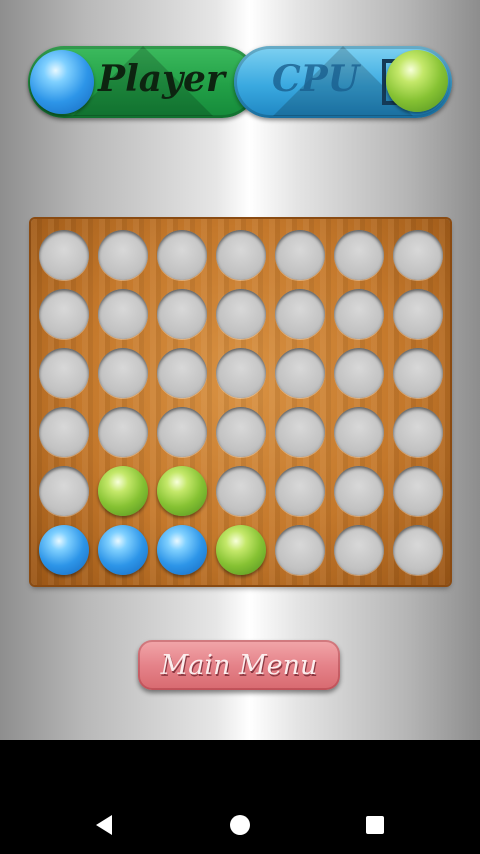  What do you see at coordinates (417, 81) in the screenshot?
I see `cpu-disc-icon` at bounding box center [417, 81].